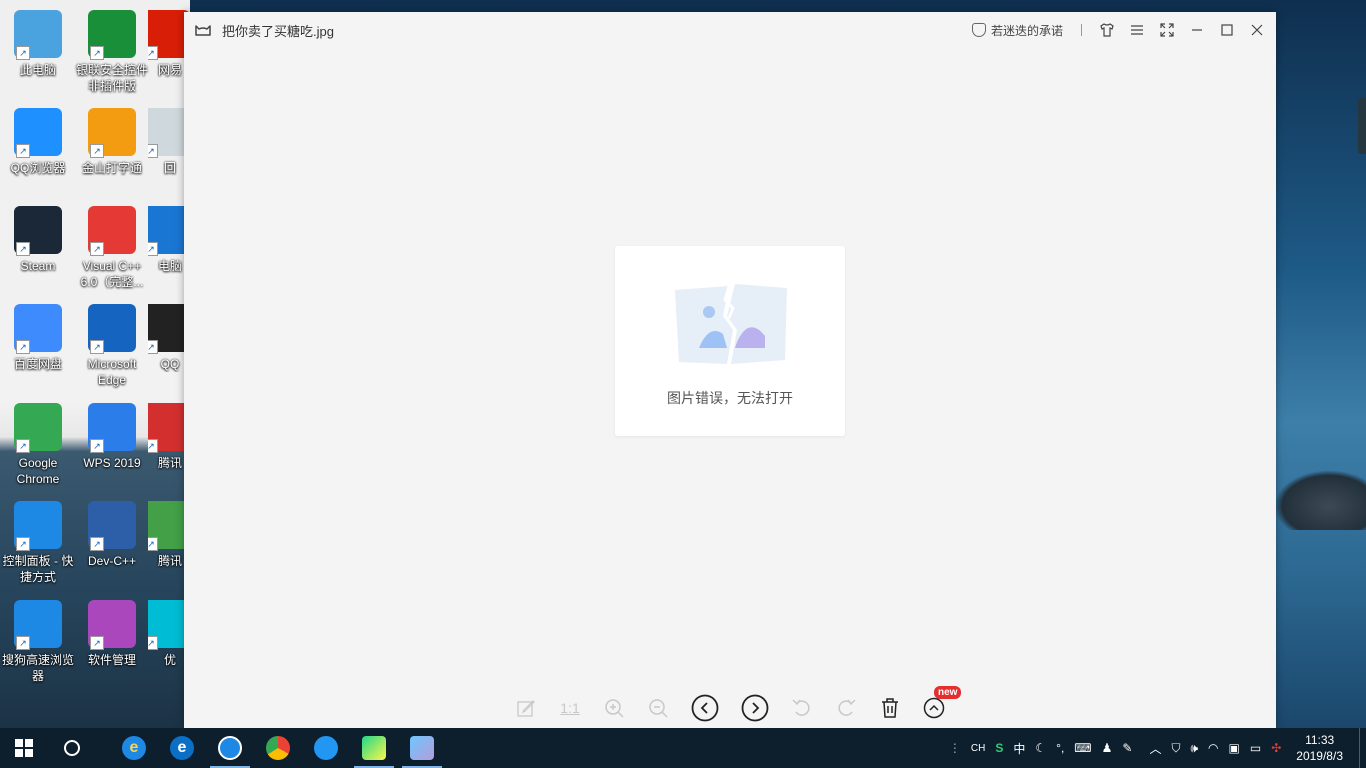 The width and height of the screenshot is (1366, 768). I want to click on menu-button, so click(1137, 30).